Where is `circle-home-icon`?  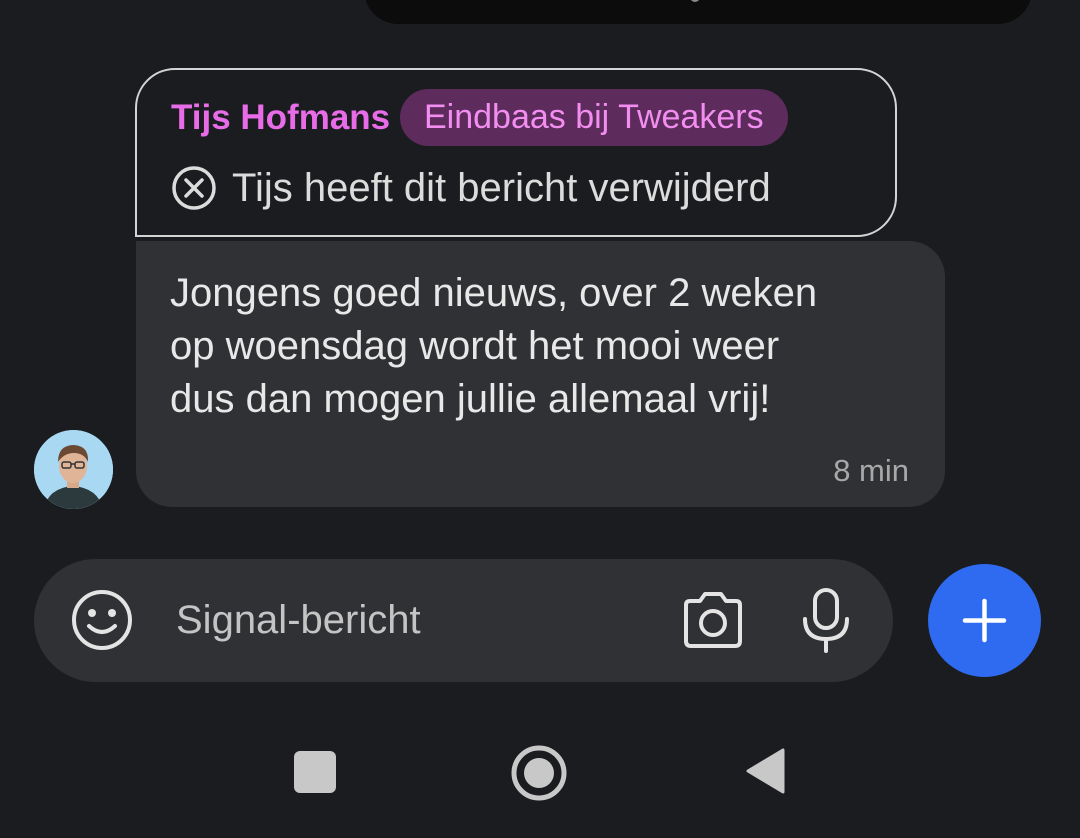 circle-home-icon is located at coordinates (539, 773).